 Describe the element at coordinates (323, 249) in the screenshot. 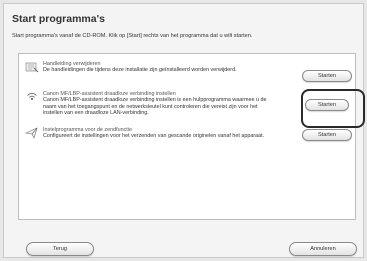

I see `cancel-button: Annuleren` at that location.